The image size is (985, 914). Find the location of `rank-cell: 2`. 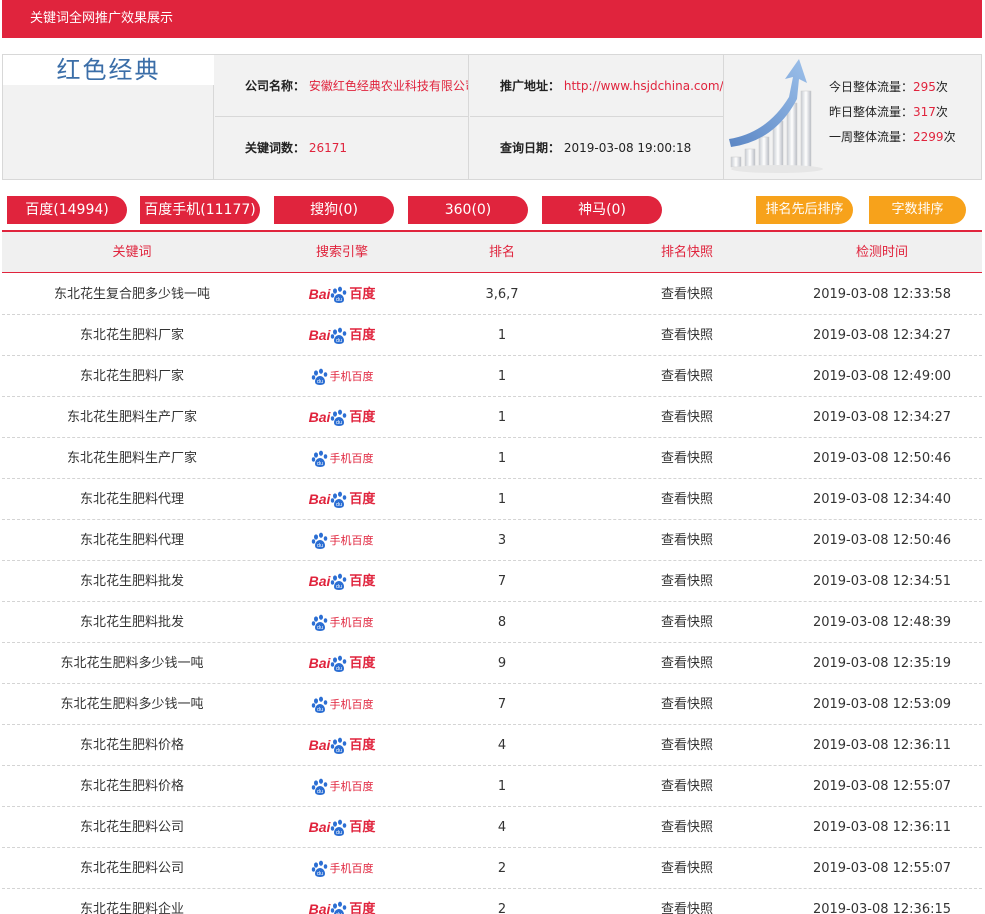

rank-cell: 2 is located at coordinates (502, 868).